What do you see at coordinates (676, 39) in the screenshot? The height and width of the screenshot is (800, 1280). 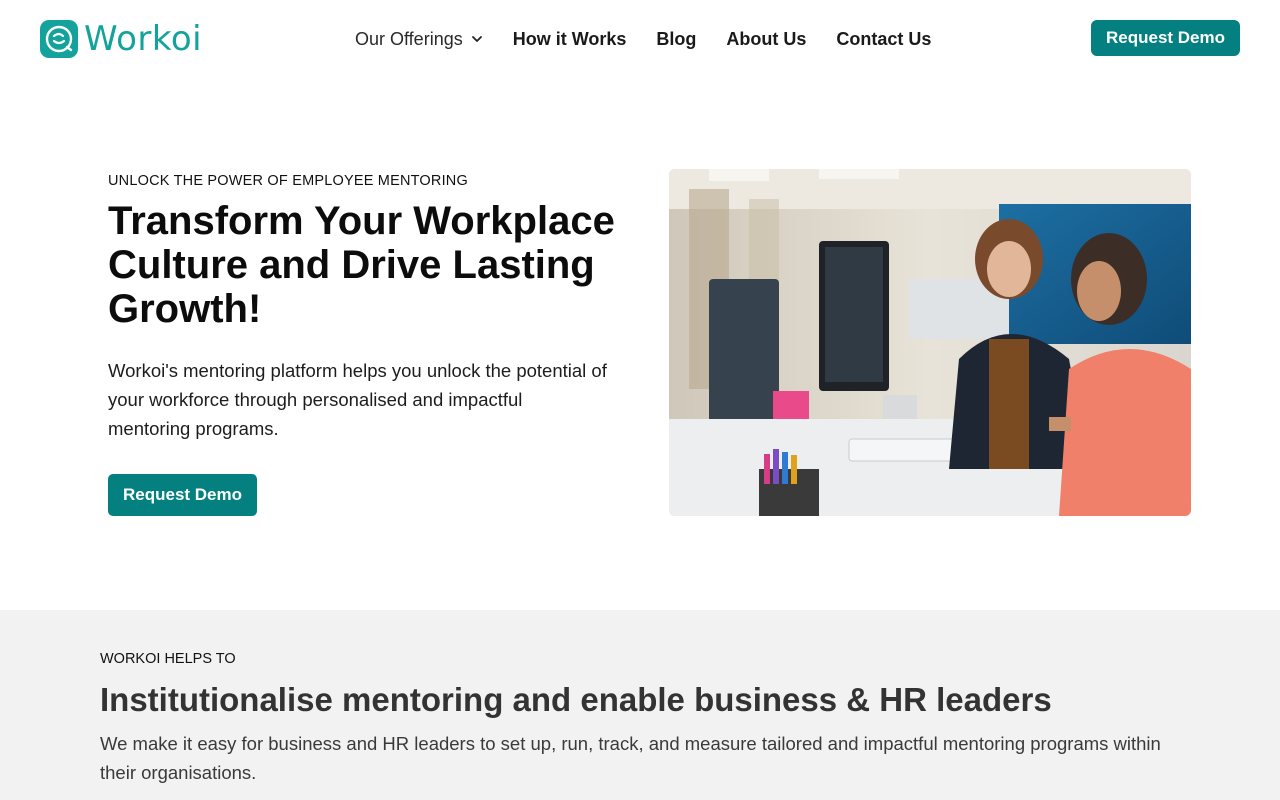 I see `nav-item-blog: Blog` at bounding box center [676, 39].